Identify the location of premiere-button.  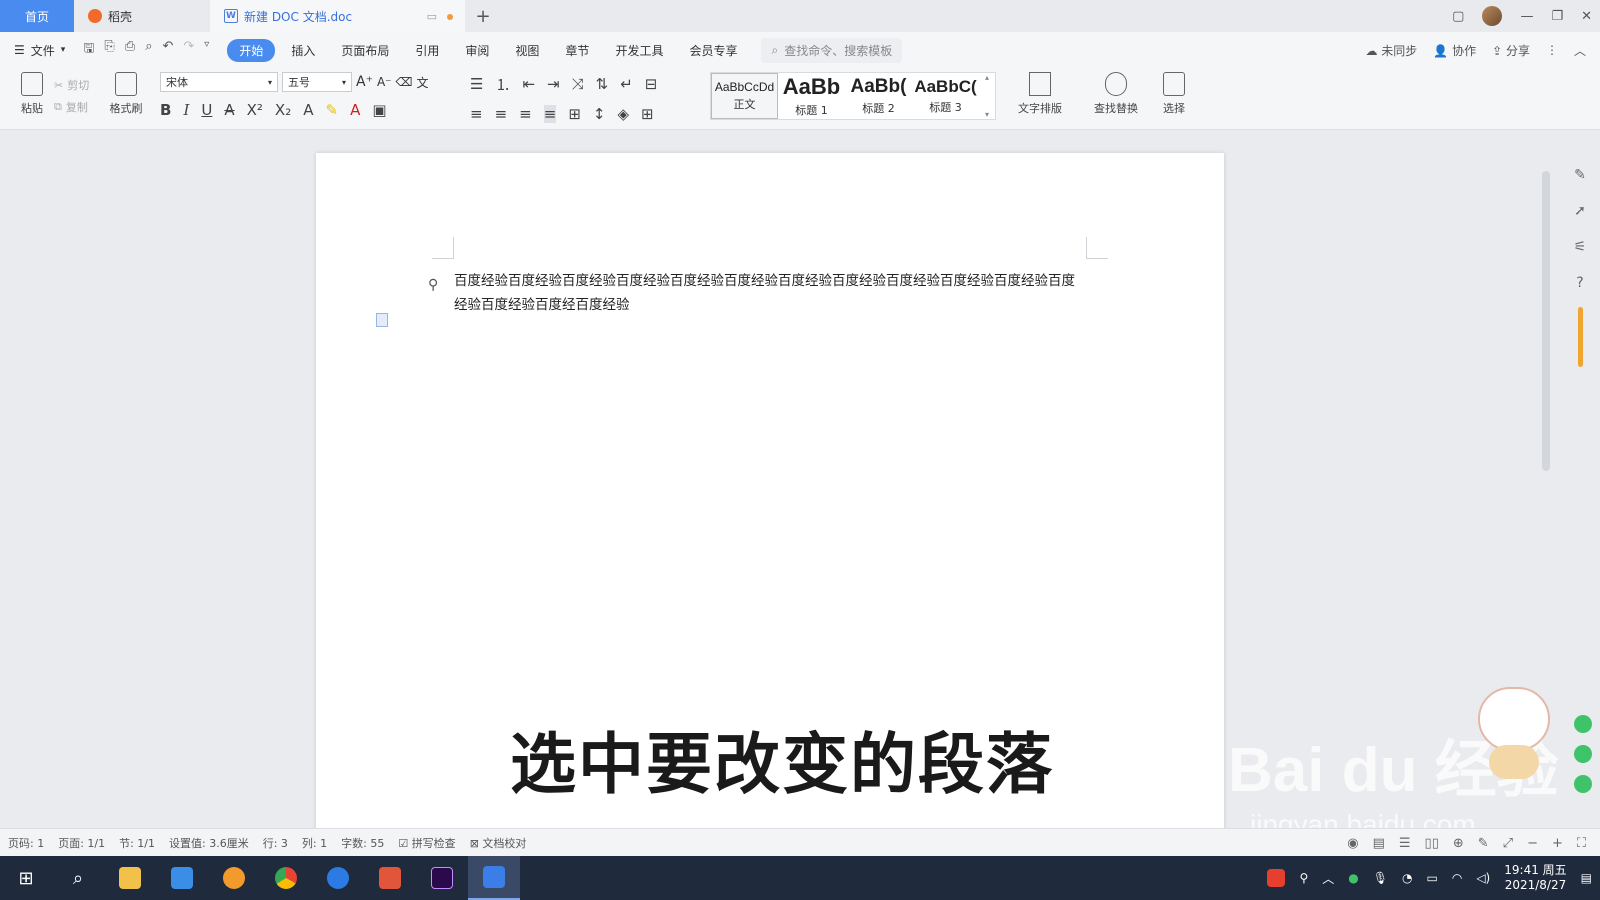
(442, 878).